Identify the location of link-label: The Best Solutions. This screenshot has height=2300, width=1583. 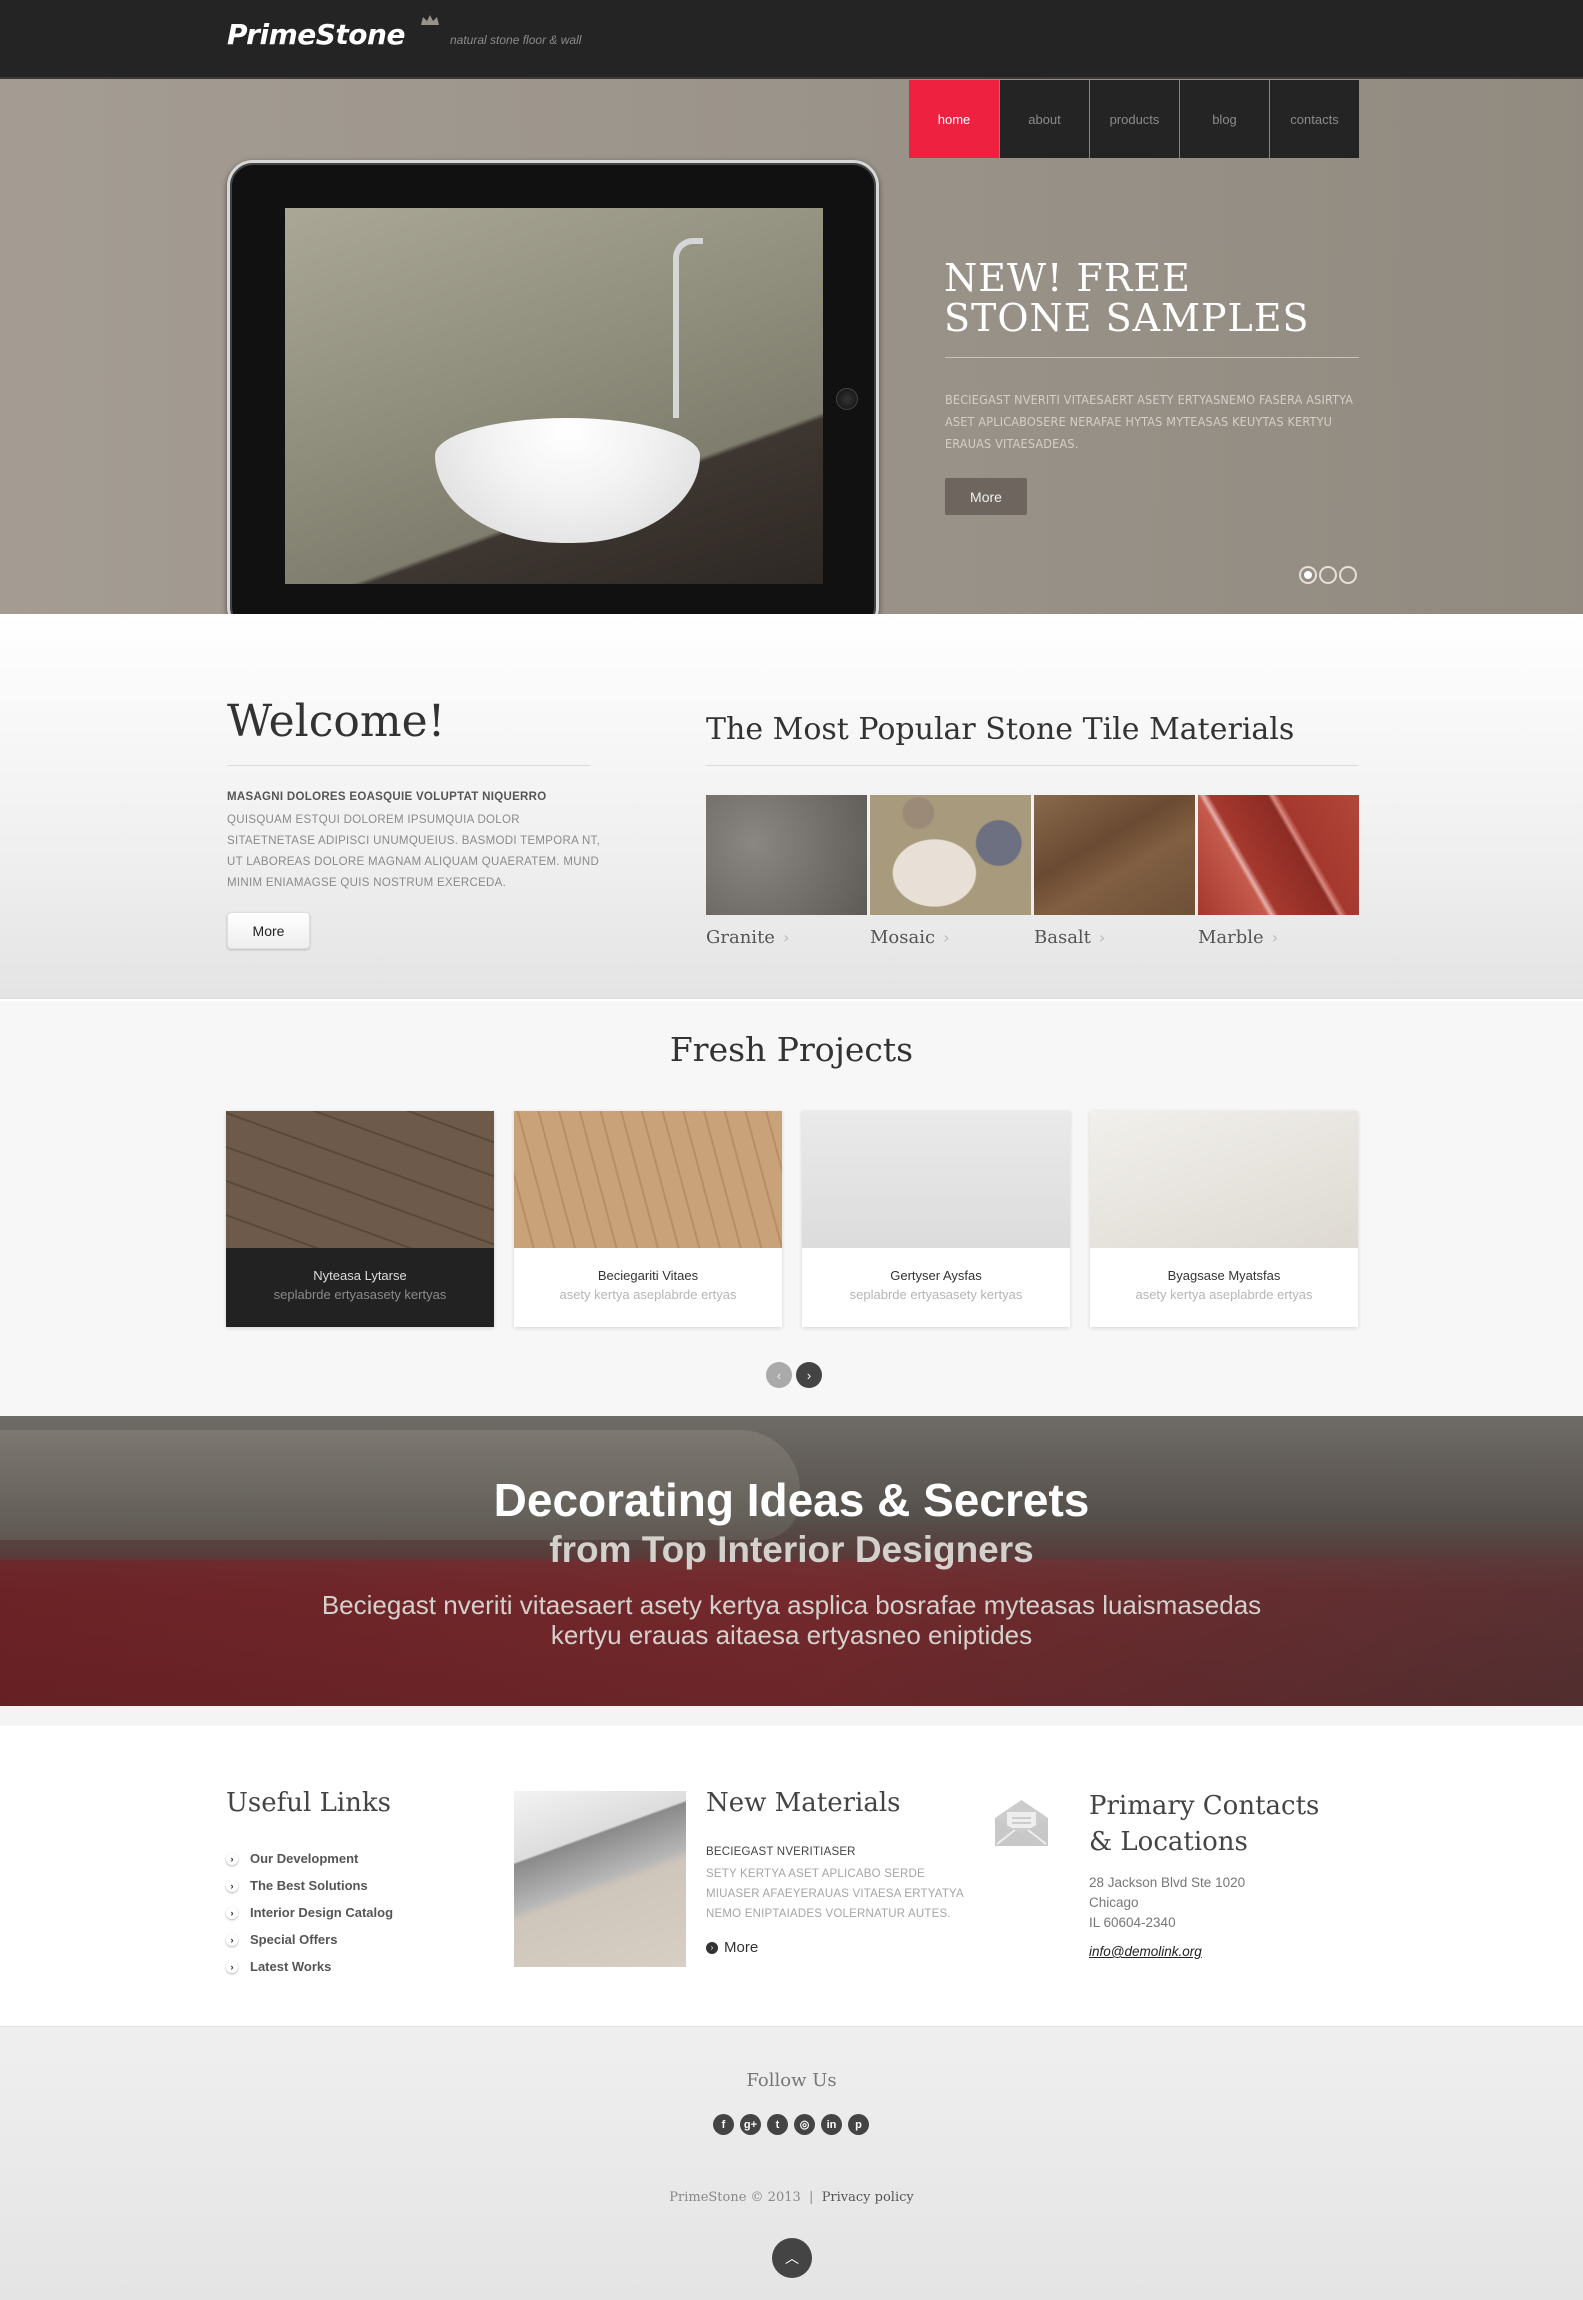
(309, 1885).